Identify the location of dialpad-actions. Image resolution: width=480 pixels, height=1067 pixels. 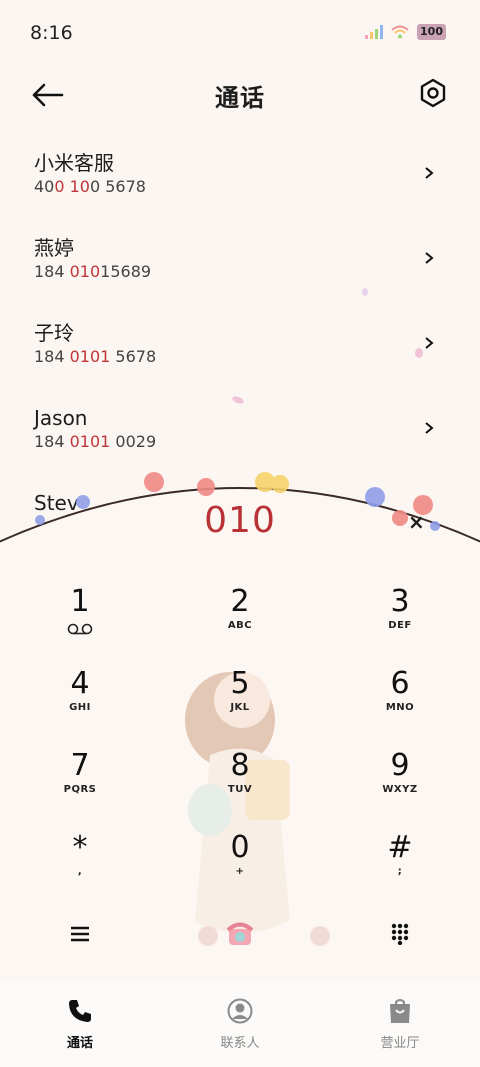
(240, 934).